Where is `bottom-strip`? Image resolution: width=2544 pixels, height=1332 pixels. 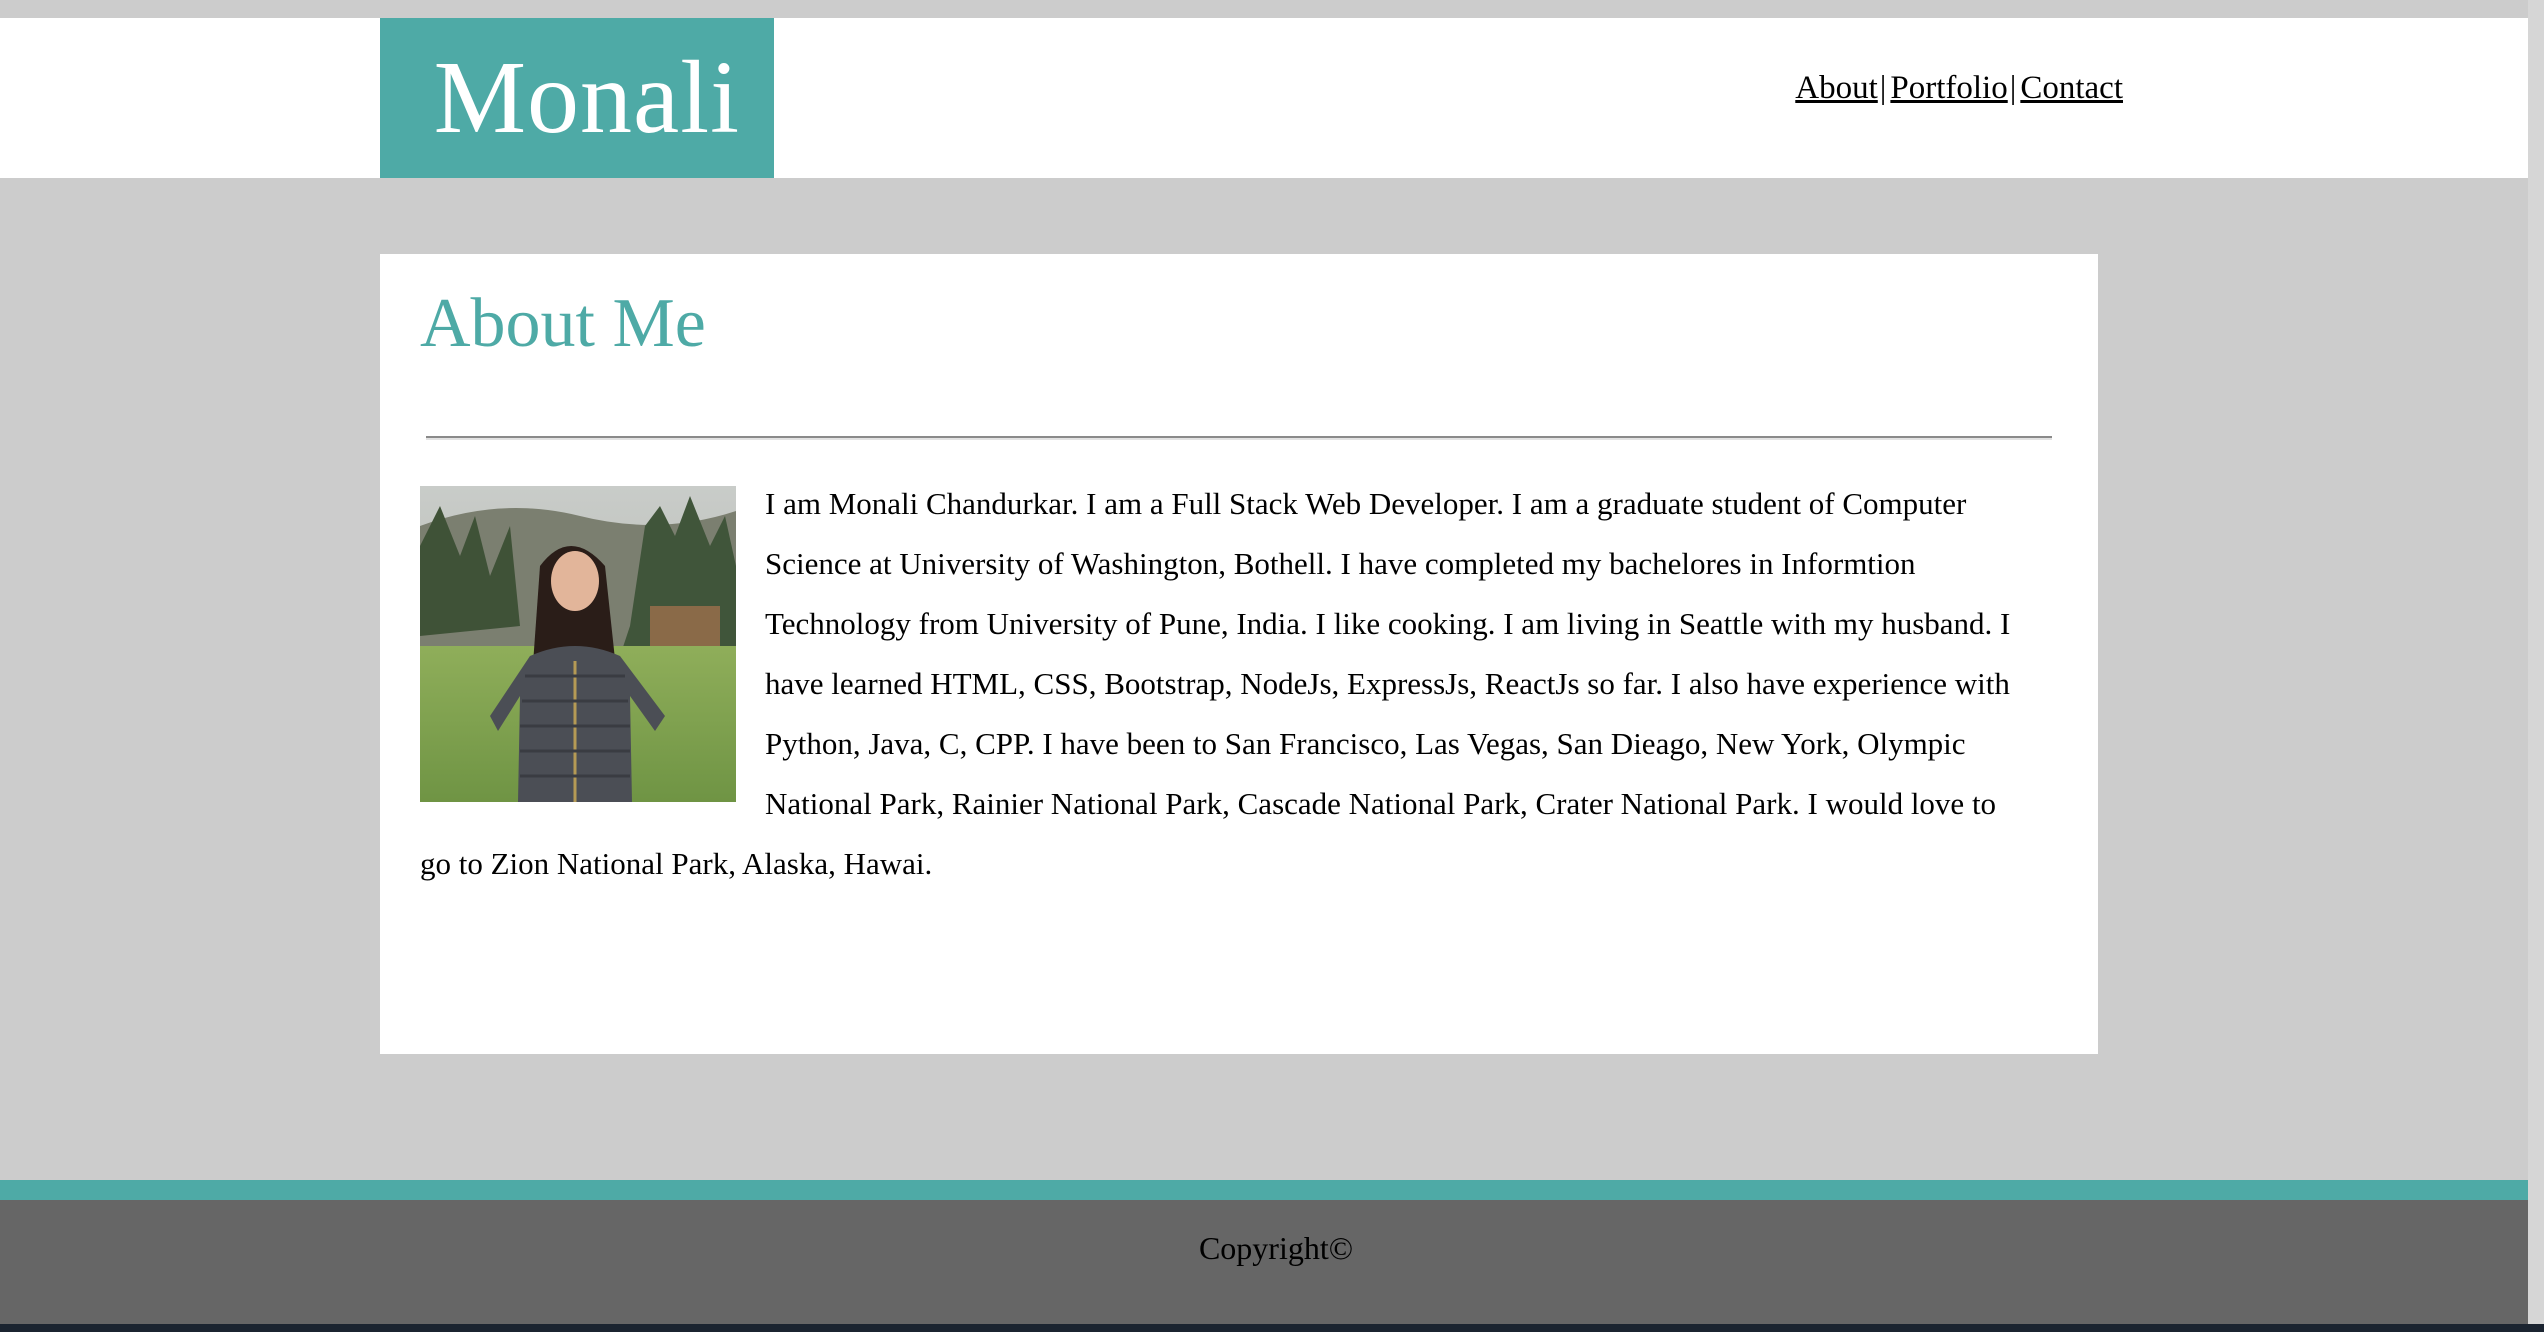
bottom-strip is located at coordinates (1272, 1328).